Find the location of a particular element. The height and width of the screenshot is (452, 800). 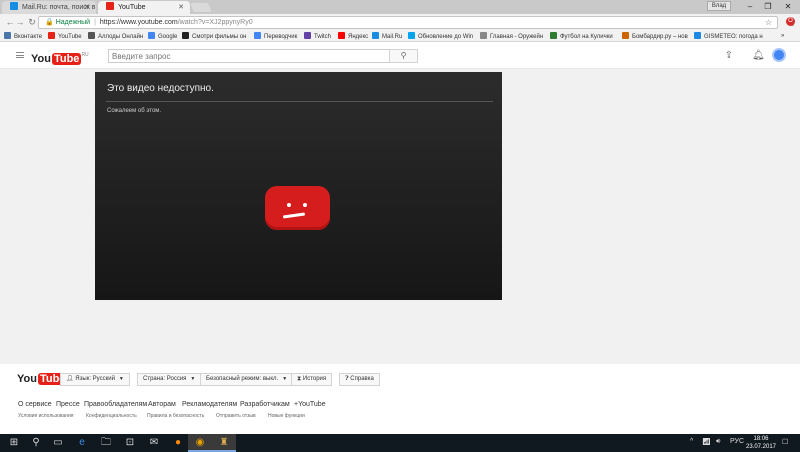

bookmark-label: Главная - Оружейн is located at coordinates (517, 37).